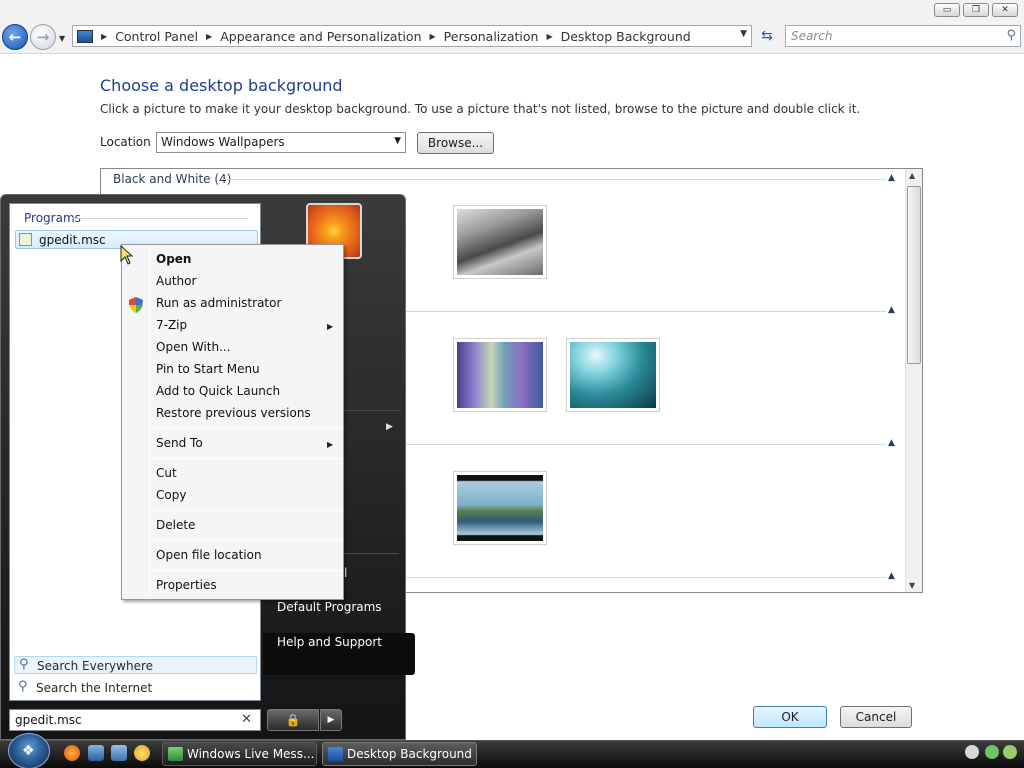  Describe the element at coordinates (912, 585) in the screenshot. I see `scroll-down-icon: ▼` at that location.